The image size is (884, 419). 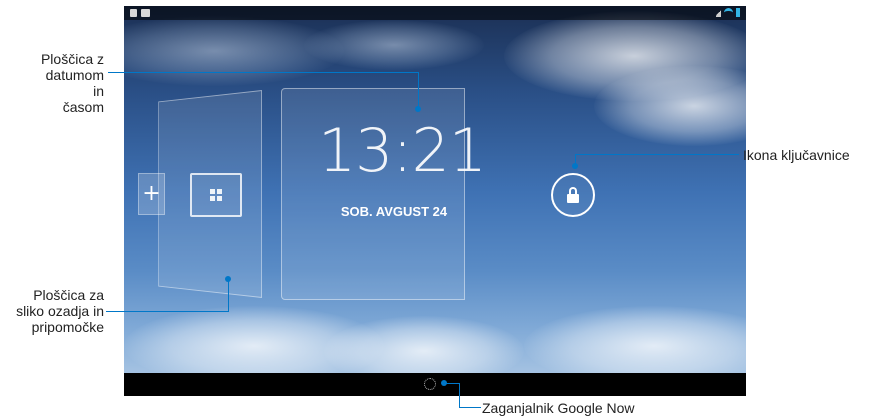 I want to click on callout-clock-tile-line3: časom, so click(x=83, y=107).